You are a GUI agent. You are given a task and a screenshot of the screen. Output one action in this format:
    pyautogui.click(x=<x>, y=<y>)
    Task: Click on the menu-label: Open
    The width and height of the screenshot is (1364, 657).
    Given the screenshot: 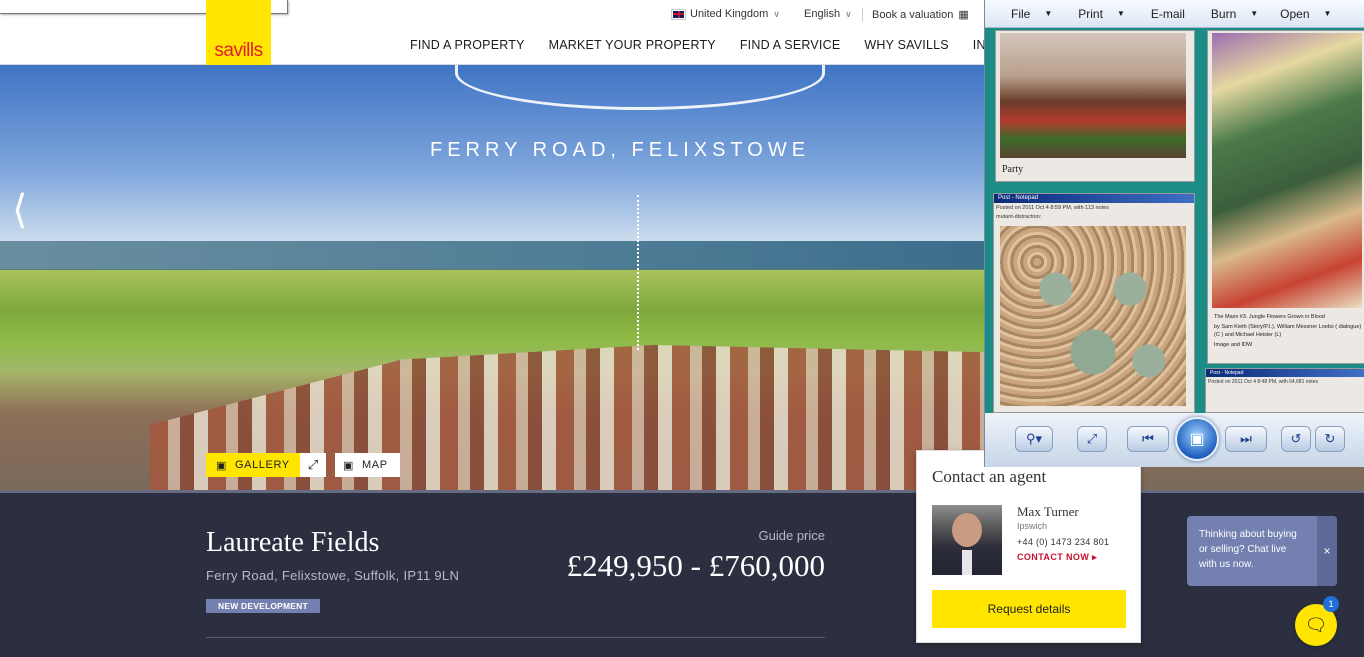 What is the action you would take?
    pyautogui.click(x=1295, y=13)
    